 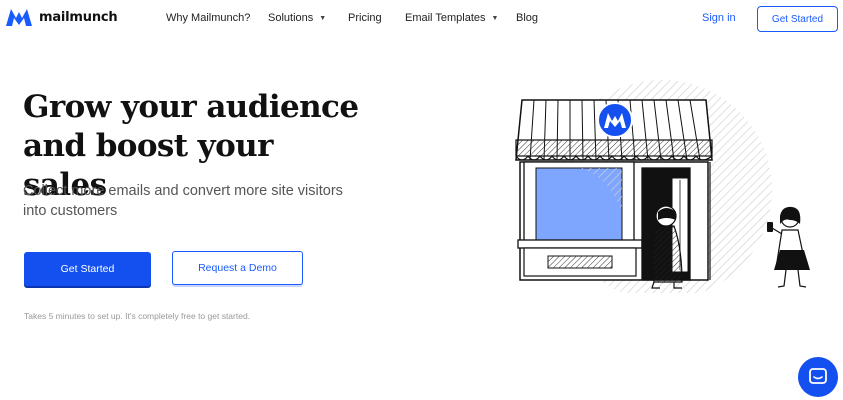 What do you see at coordinates (291, 18) in the screenshot?
I see `nav-item-label: Solutions` at bounding box center [291, 18].